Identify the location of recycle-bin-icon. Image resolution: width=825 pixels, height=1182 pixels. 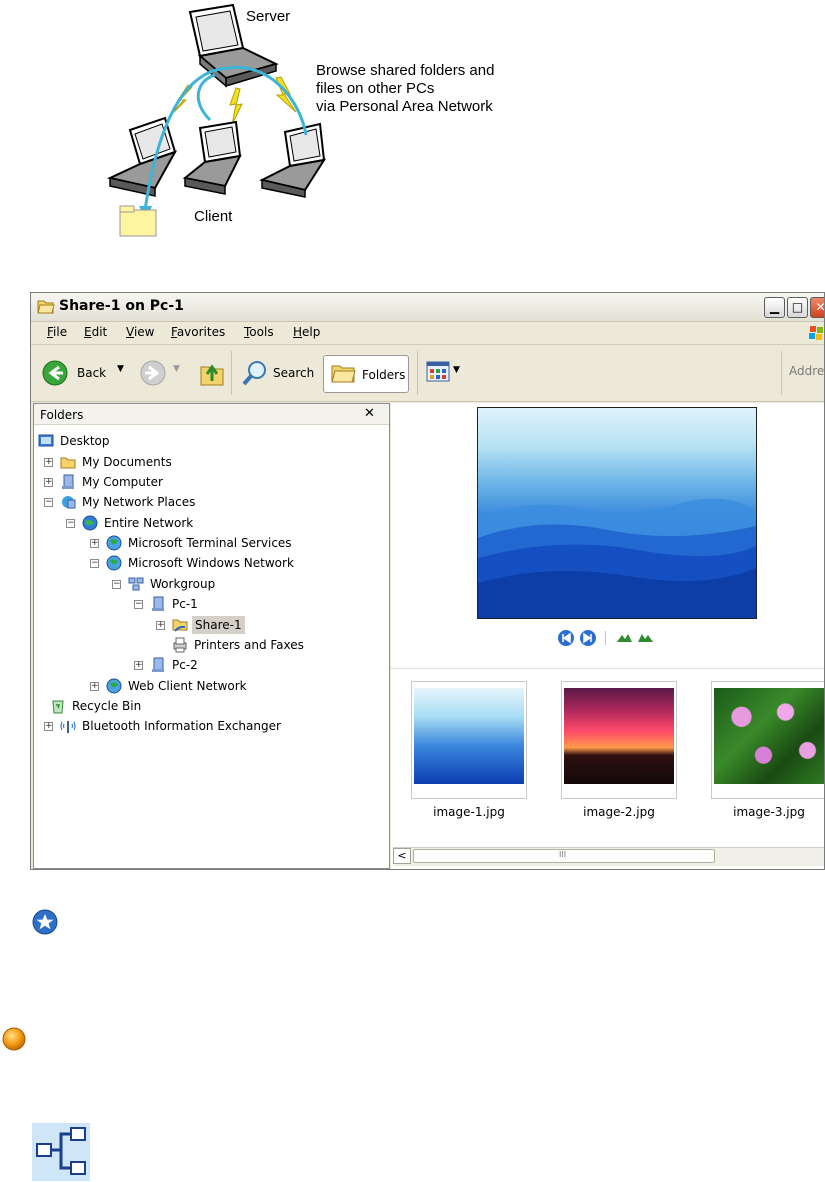
(58, 707).